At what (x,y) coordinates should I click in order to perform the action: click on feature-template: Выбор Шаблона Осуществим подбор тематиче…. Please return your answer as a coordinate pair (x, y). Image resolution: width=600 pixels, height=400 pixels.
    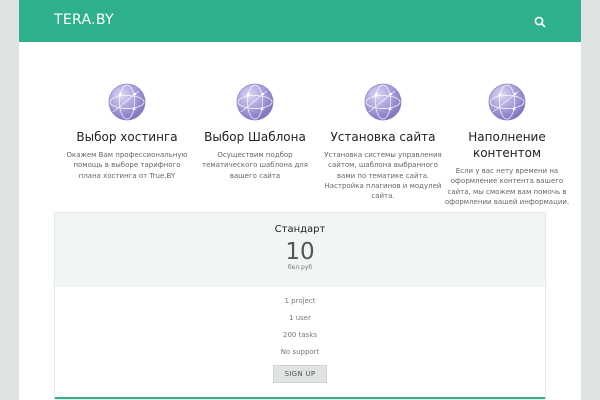
    Looking at the image, I should click on (255, 132).